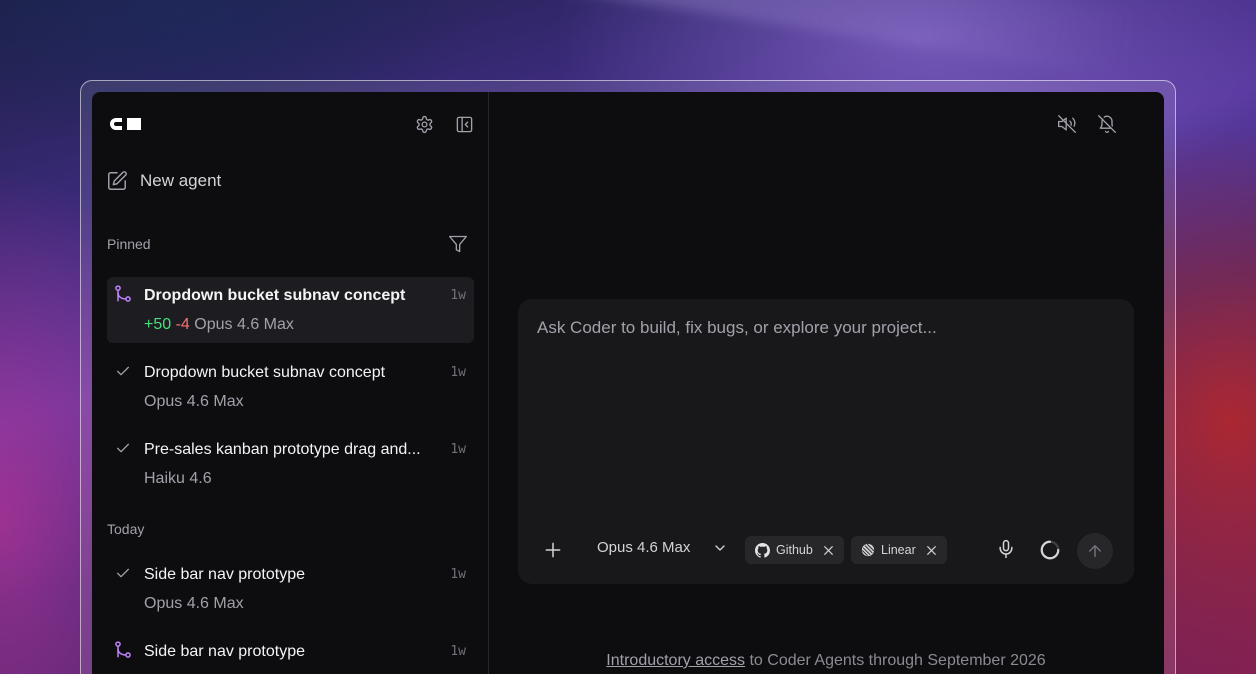 The width and height of the screenshot is (1256, 674). I want to click on integration-chip-github: Github, so click(794, 550).